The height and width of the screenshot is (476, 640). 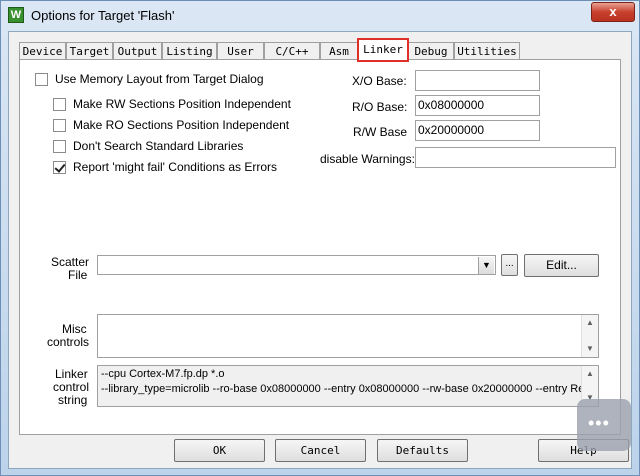 I want to click on chat-bubble-watermark-icon, so click(x=604, y=425).